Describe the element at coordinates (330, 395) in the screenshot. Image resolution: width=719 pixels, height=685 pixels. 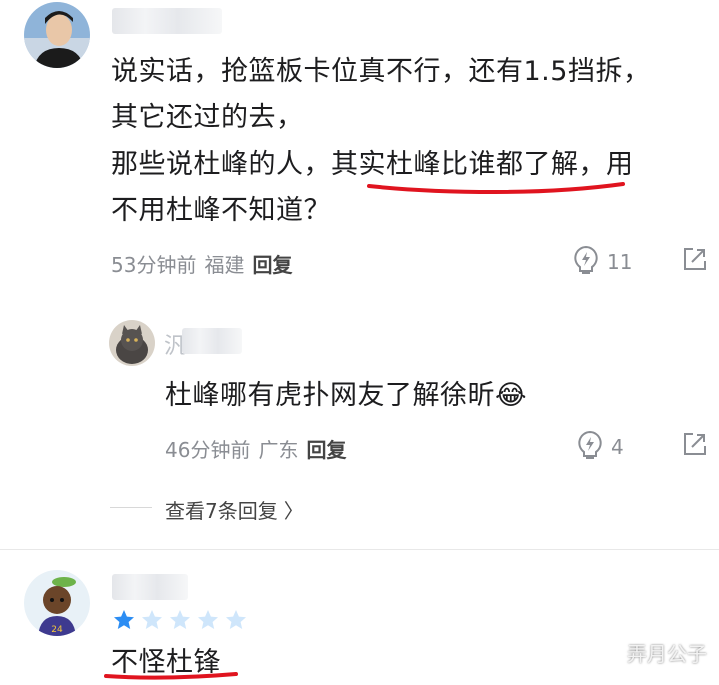
I see `reply-text-content: 杜峰哪有虎扑网友了解徐昕` at that location.